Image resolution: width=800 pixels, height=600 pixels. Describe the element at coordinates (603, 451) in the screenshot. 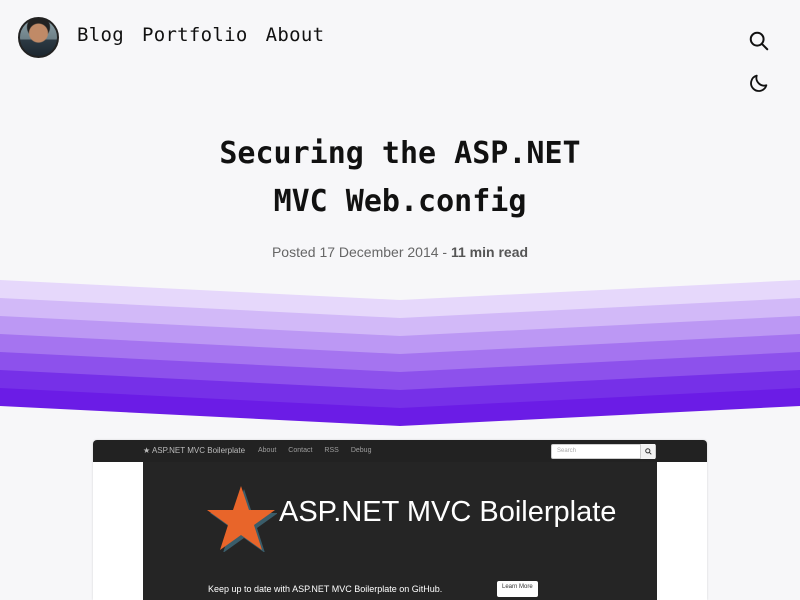

I see `screenshot-search: Search` at that location.